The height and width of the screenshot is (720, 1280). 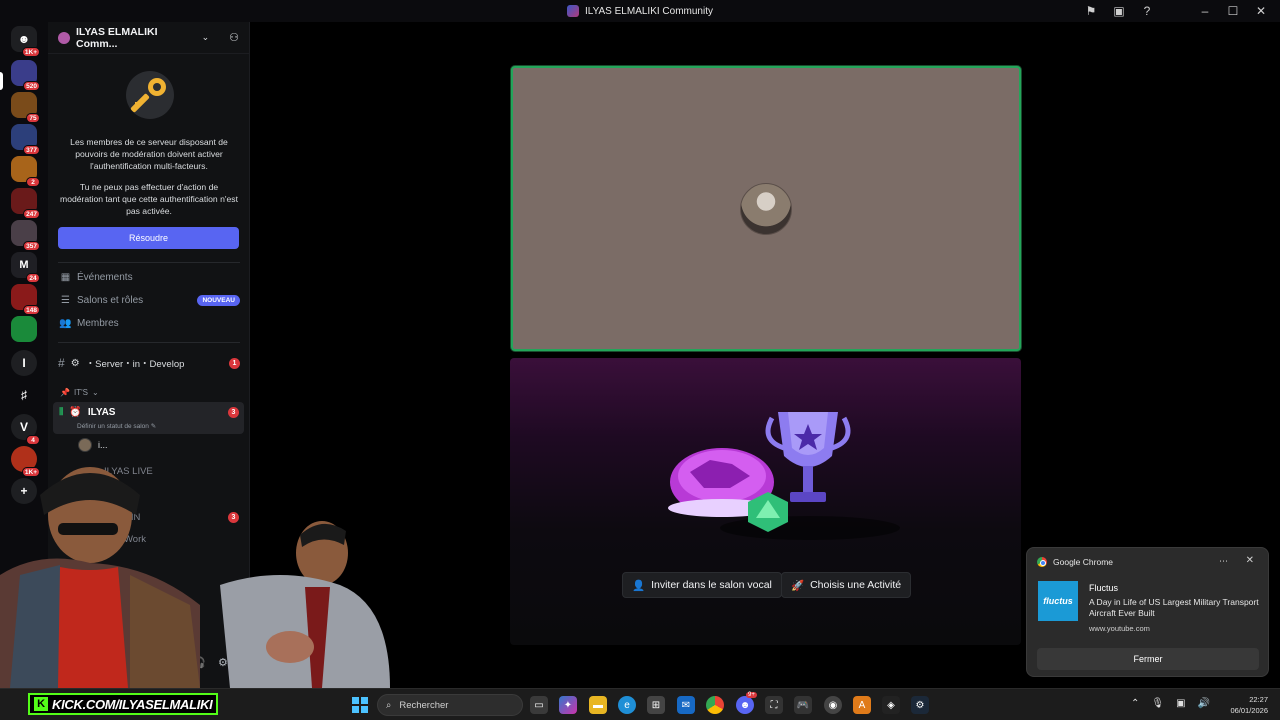 What do you see at coordinates (1148, 659) in the screenshot?
I see `close-notification-button: Fermer` at bounding box center [1148, 659].